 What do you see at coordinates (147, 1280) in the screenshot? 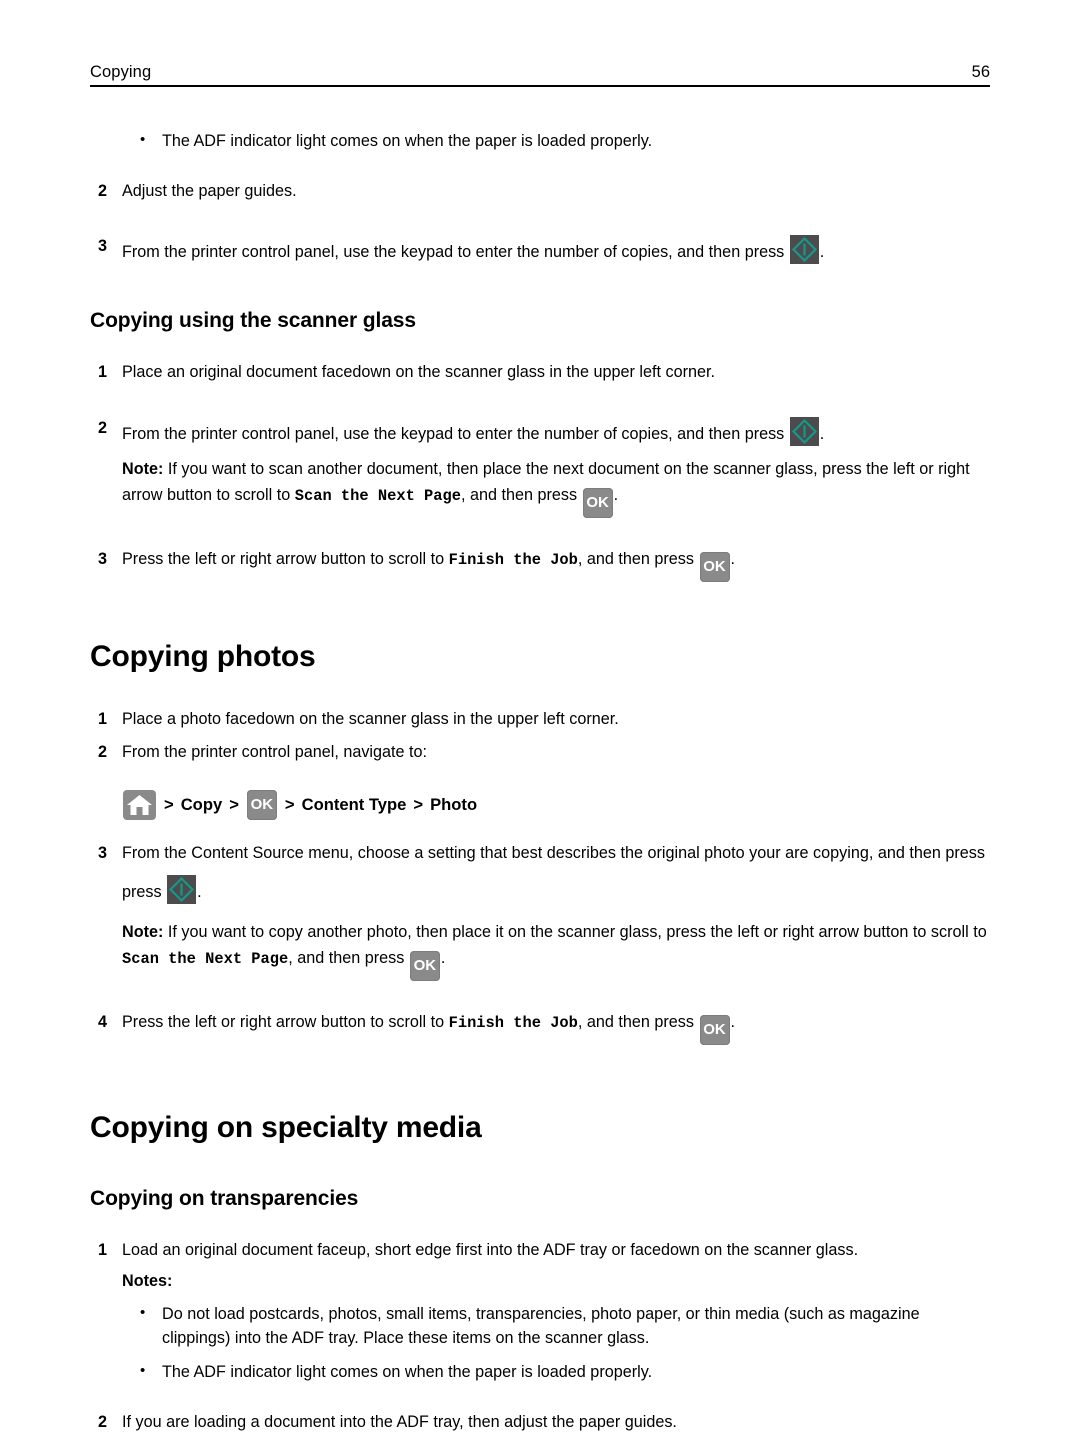
I see `notes-label: Notes:` at bounding box center [147, 1280].